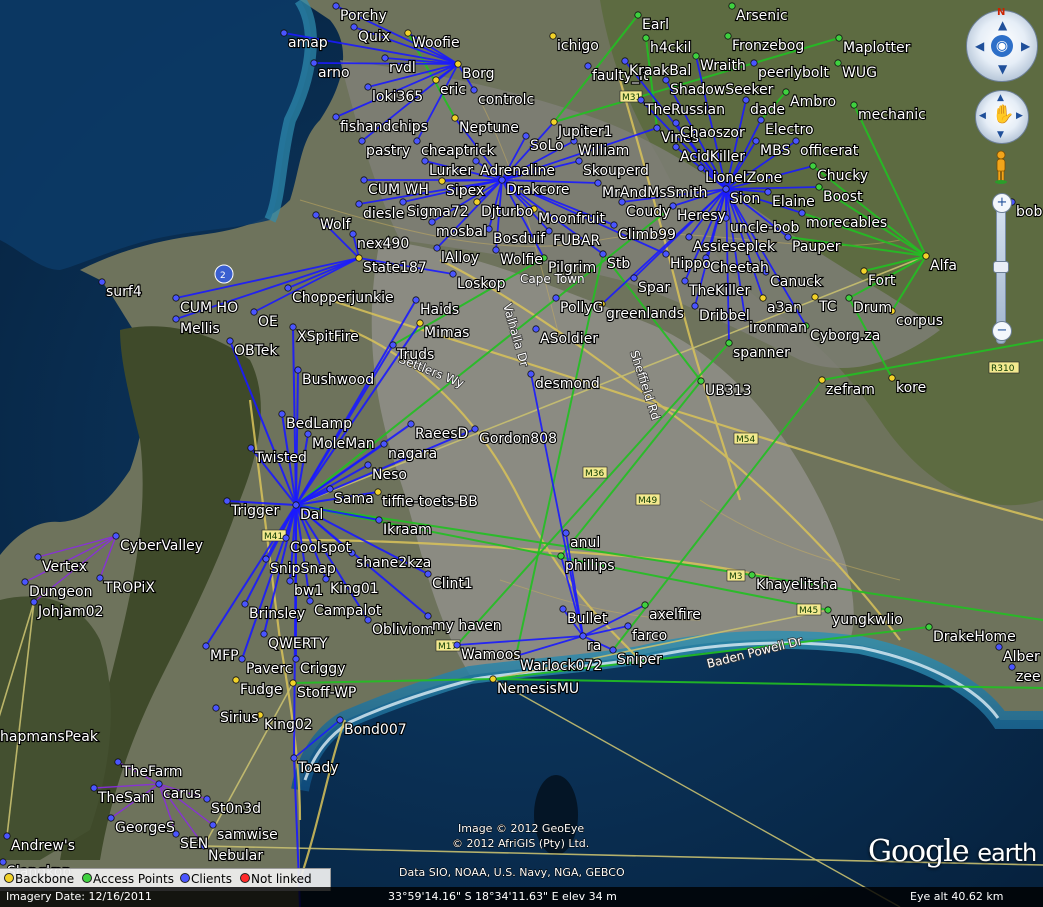 This screenshot has width=1043, height=907. I want to click on node-label: Fort, so click(882, 281).